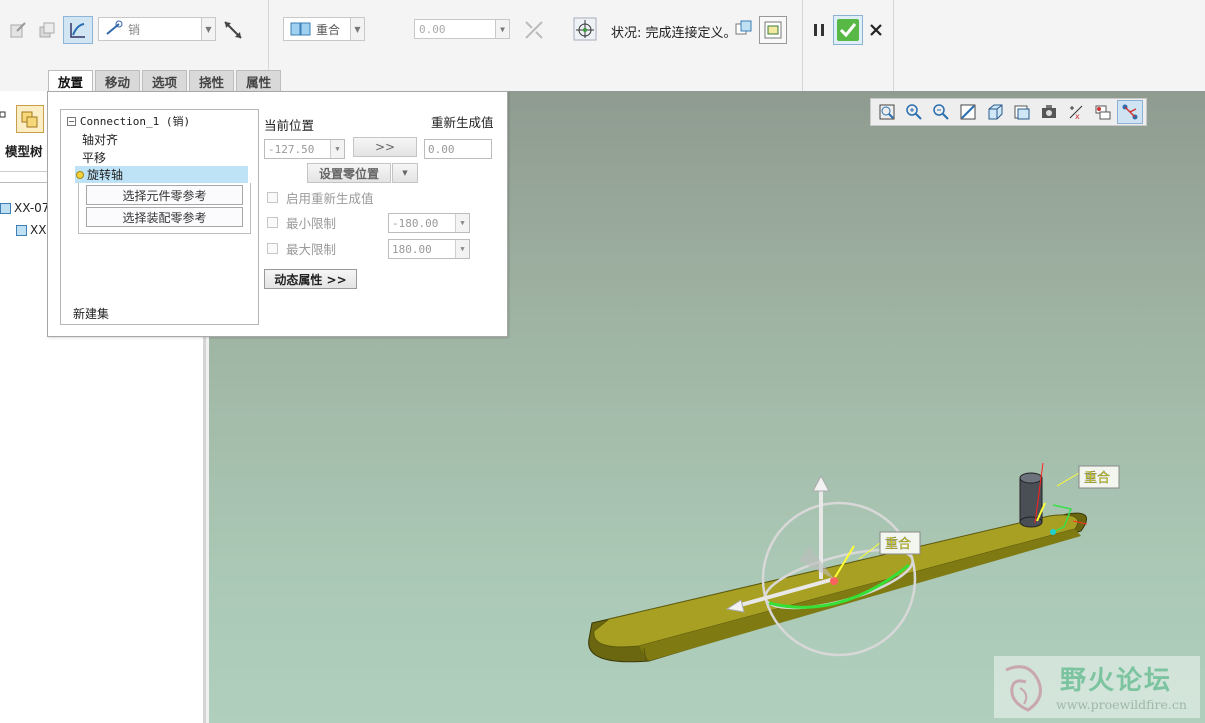 This screenshot has width=1205, height=723. What do you see at coordinates (1022, 112) in the screenshot?
I see `saved-views-icon` at bounding box center [1022, 112].